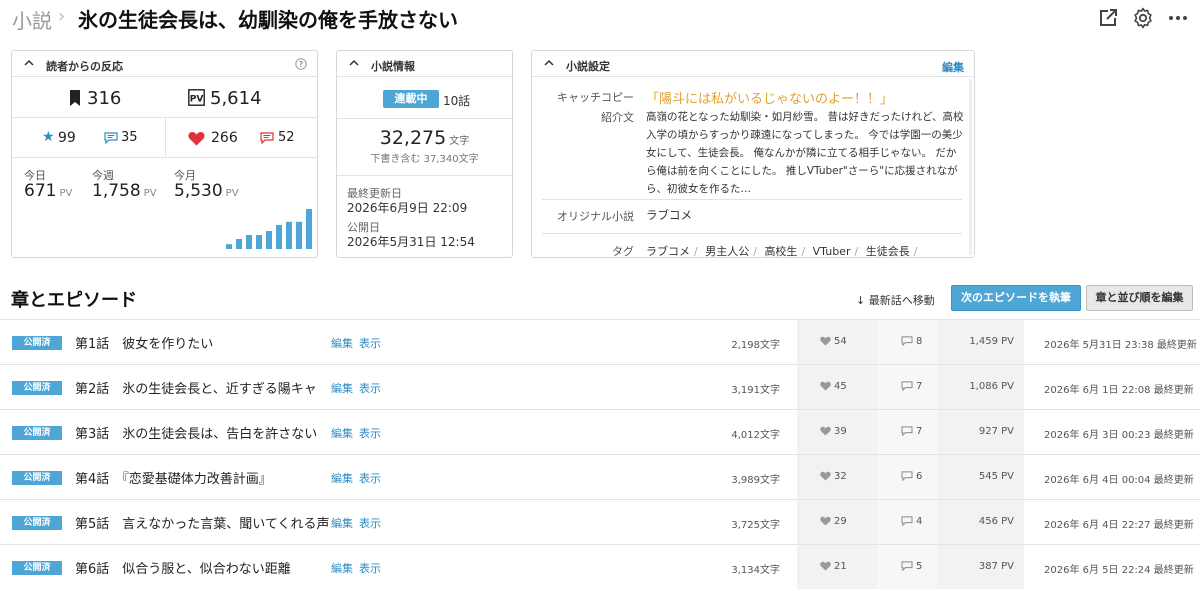 The width and height of the screenshot is (1200, 591). What do you see at coordinates (1119, 570) in the screenshot?
I see `updated-at: 2026年 6月 5日 22:24 最終更新` at bounding box center [1119, 570].